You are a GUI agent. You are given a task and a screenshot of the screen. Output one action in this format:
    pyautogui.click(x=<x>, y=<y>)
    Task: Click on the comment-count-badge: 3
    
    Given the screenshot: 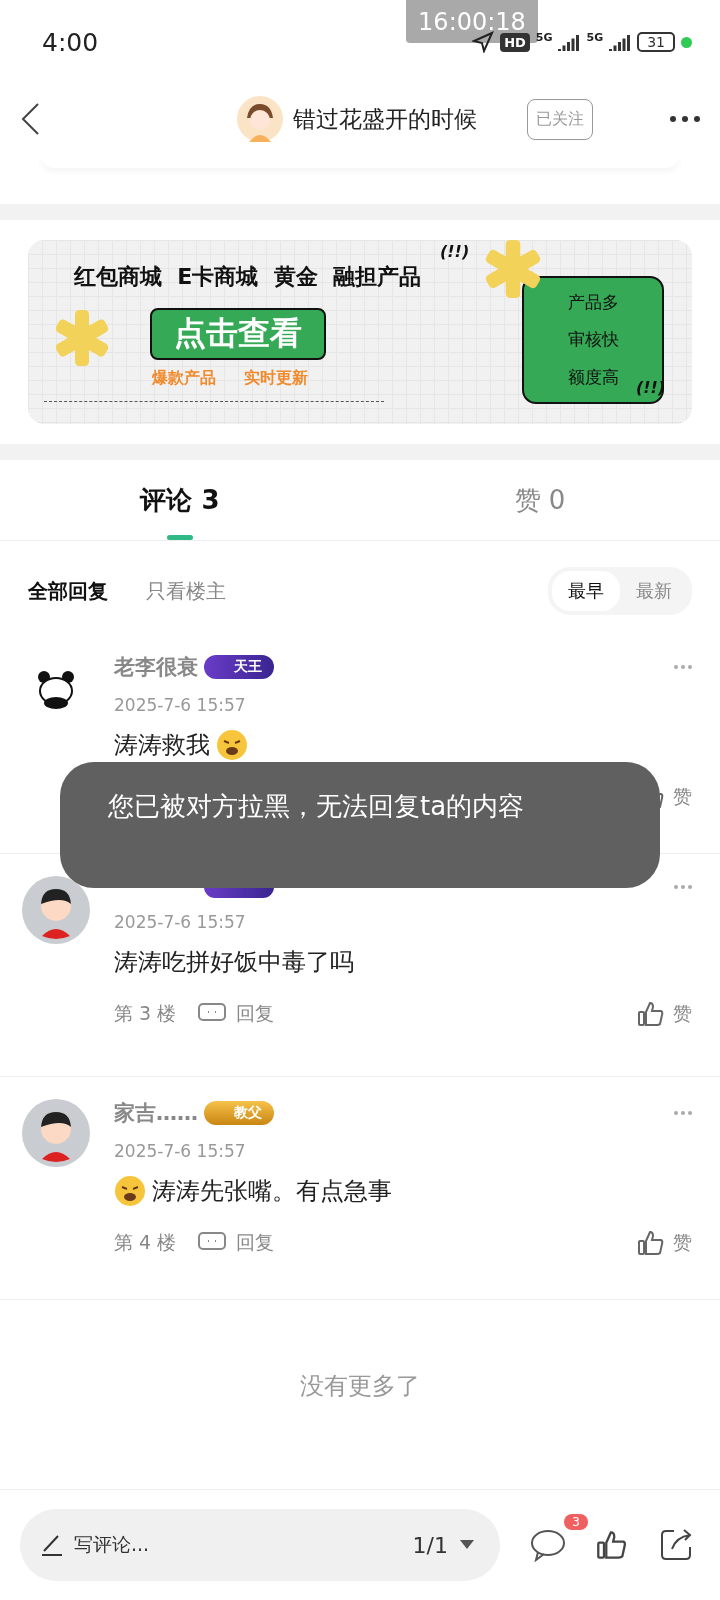 What is the action you would take?
    pyautogui.click(x=576, y=1522)
    